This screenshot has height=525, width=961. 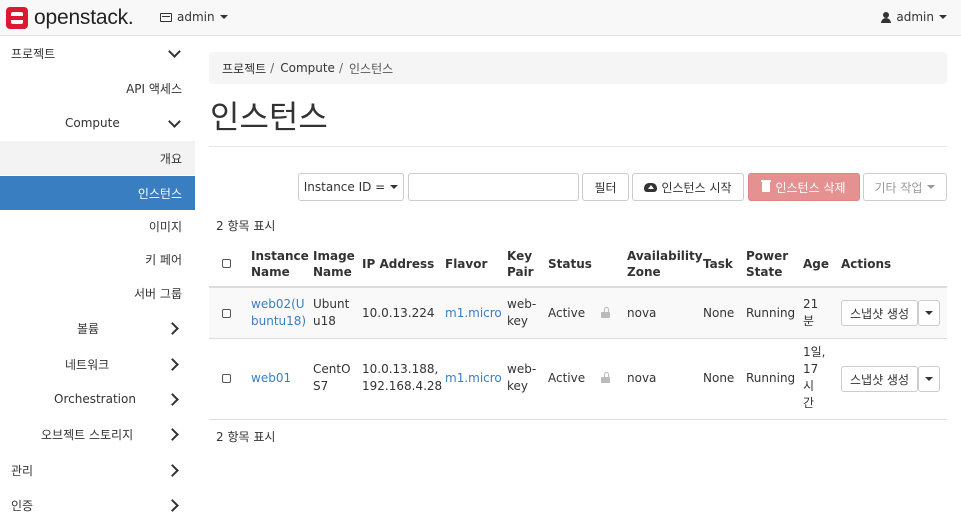 I want to click on instance-name-link: web02(U buntu18), so click(x=278, y=313).